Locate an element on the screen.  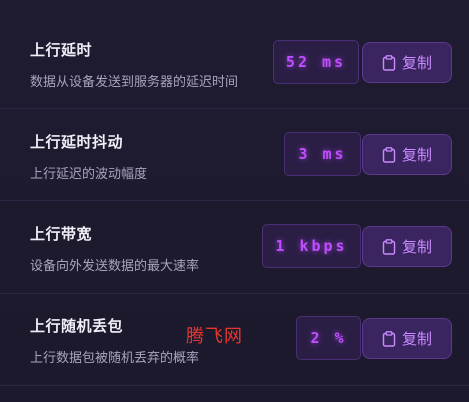
metric-title: 上行带宽 is located at coordinates (61, 234).